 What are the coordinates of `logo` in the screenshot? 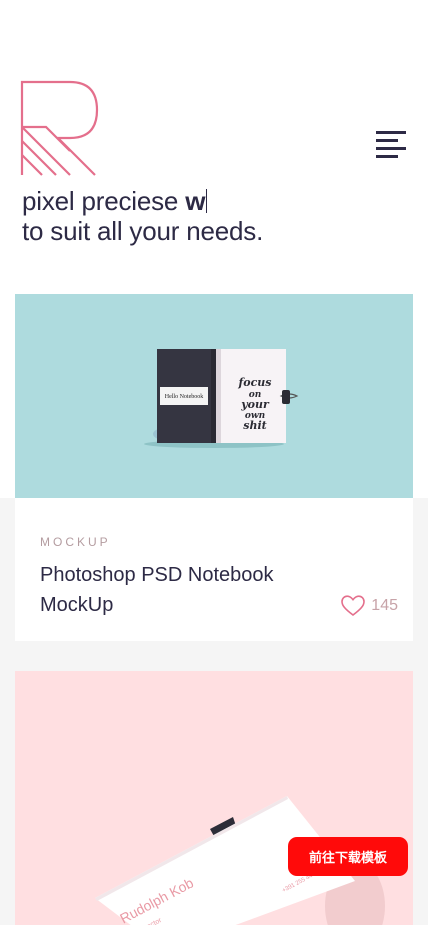 It's located at (60, 128).